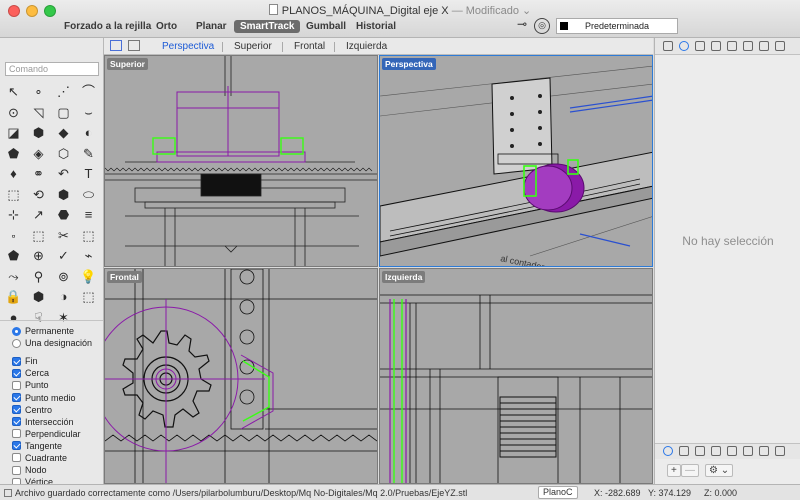 Image resolution: width=800 pixels, height=500 pixels. What do you see at coordinates (764, 46) in the screenshot?
I see `viewport-panel-icon` at bounding box center [764, 46].